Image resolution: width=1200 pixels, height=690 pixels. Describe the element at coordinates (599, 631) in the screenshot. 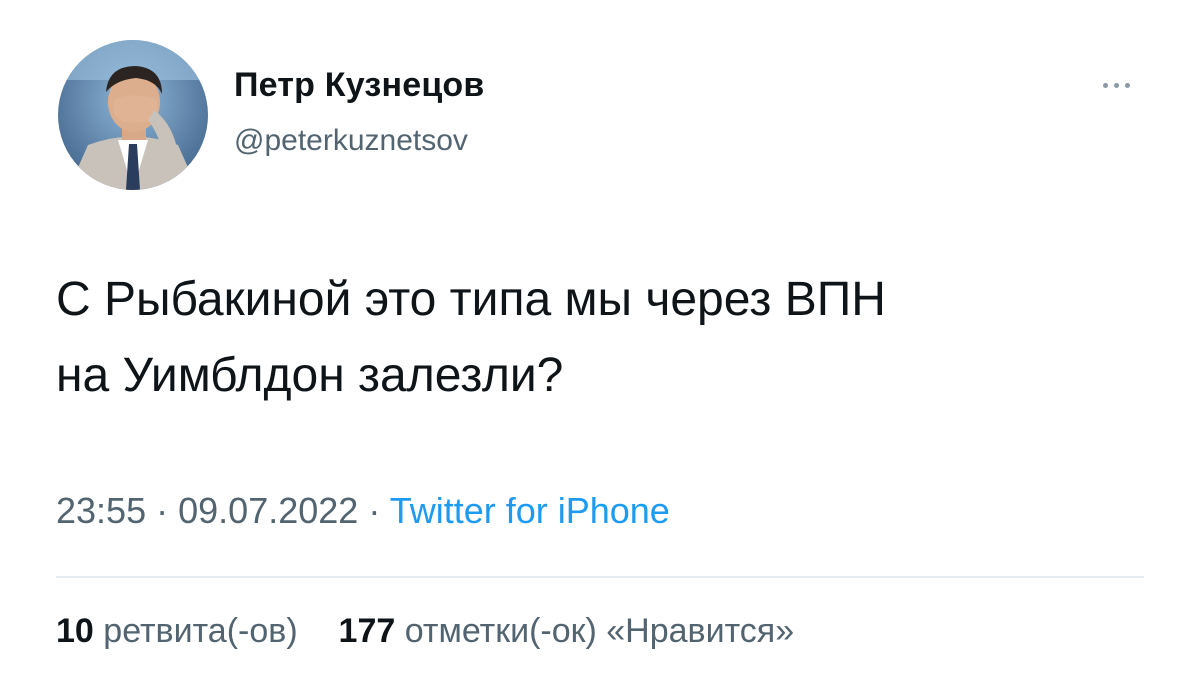

I see `likes-label: отметки(-ок) «Нравится»` at that location.